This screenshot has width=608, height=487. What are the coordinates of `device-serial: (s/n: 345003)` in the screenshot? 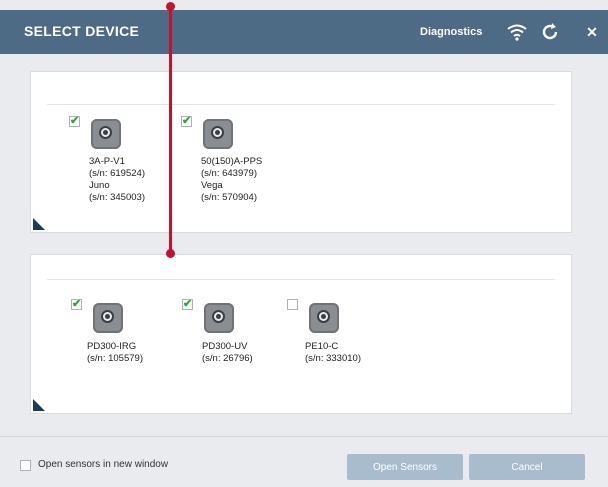 It's located at (117, 197).